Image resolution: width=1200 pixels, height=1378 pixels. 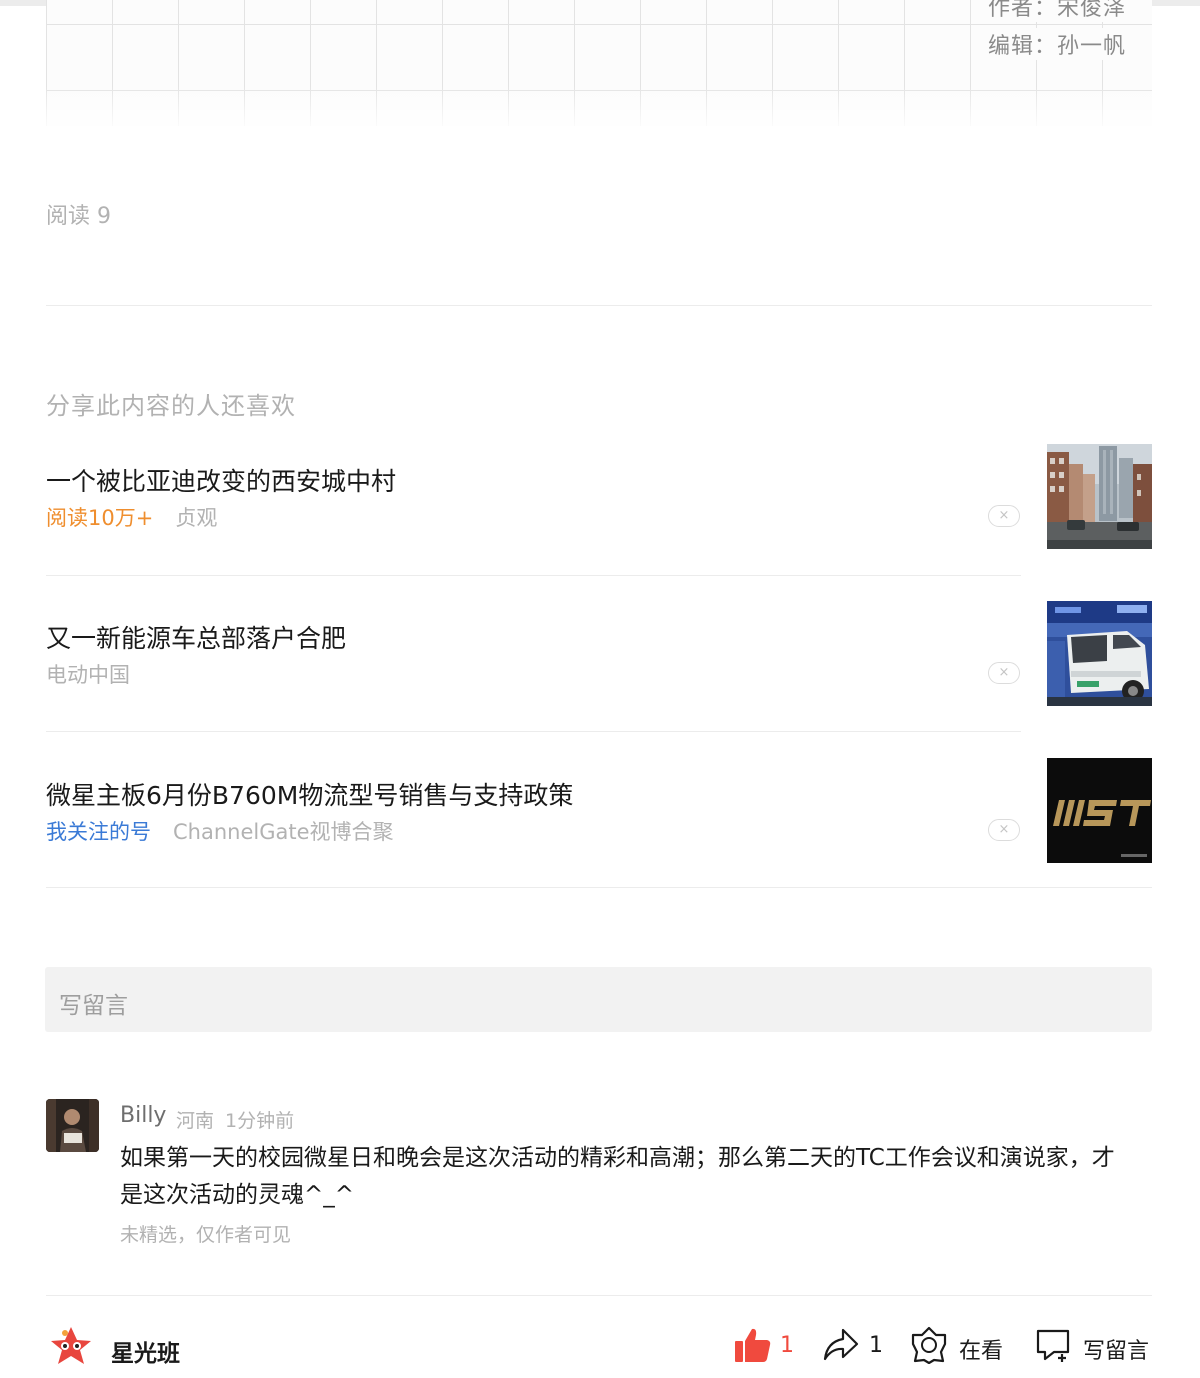 I want to click on share-arrow-icon, so click(x=841, y=1344).